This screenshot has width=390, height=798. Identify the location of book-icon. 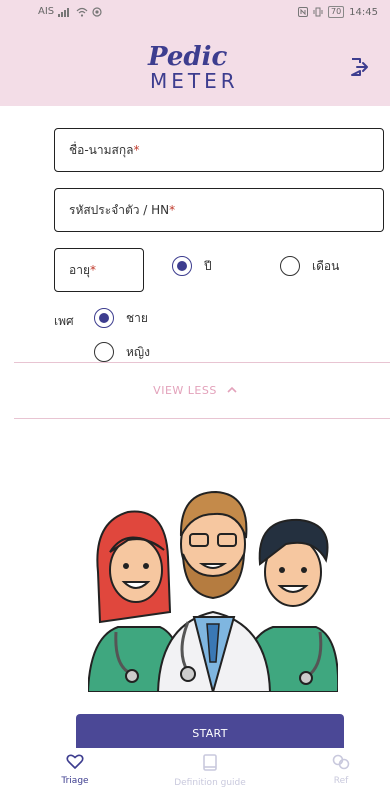
(210, 762).